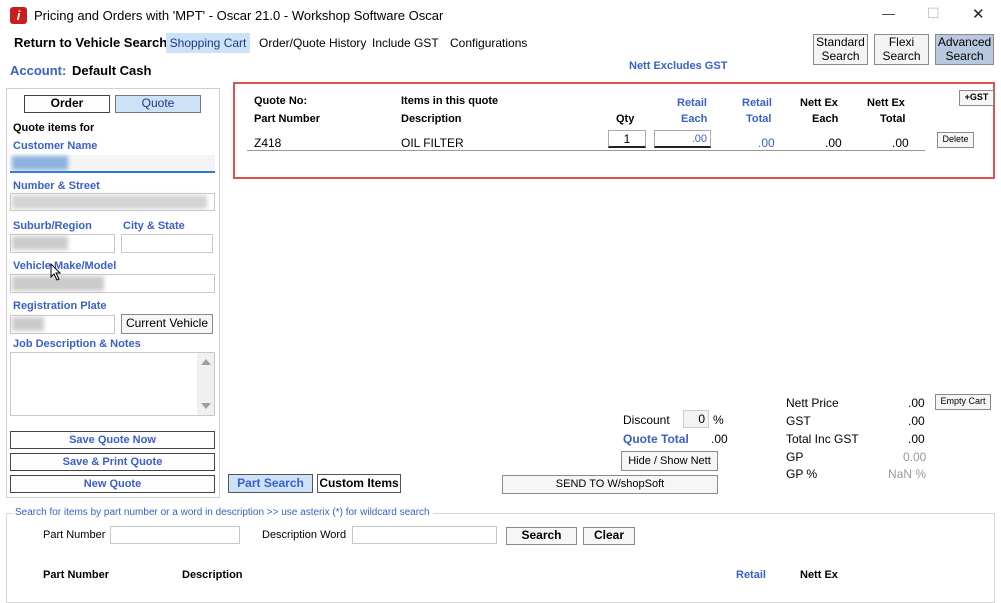  What do you see at coordinates (901, 42) in the screenshot?
I see `flexi-search-line1: Flexi` at bounding box center [901, 42].